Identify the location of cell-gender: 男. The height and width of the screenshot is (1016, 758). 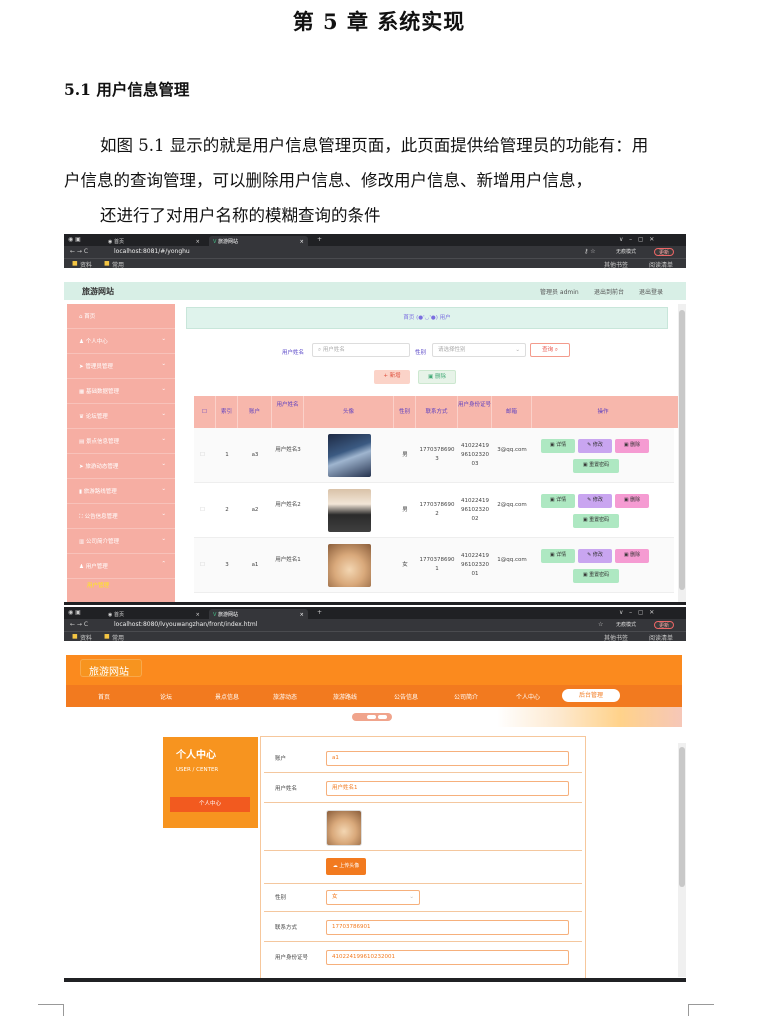
(405, 510).